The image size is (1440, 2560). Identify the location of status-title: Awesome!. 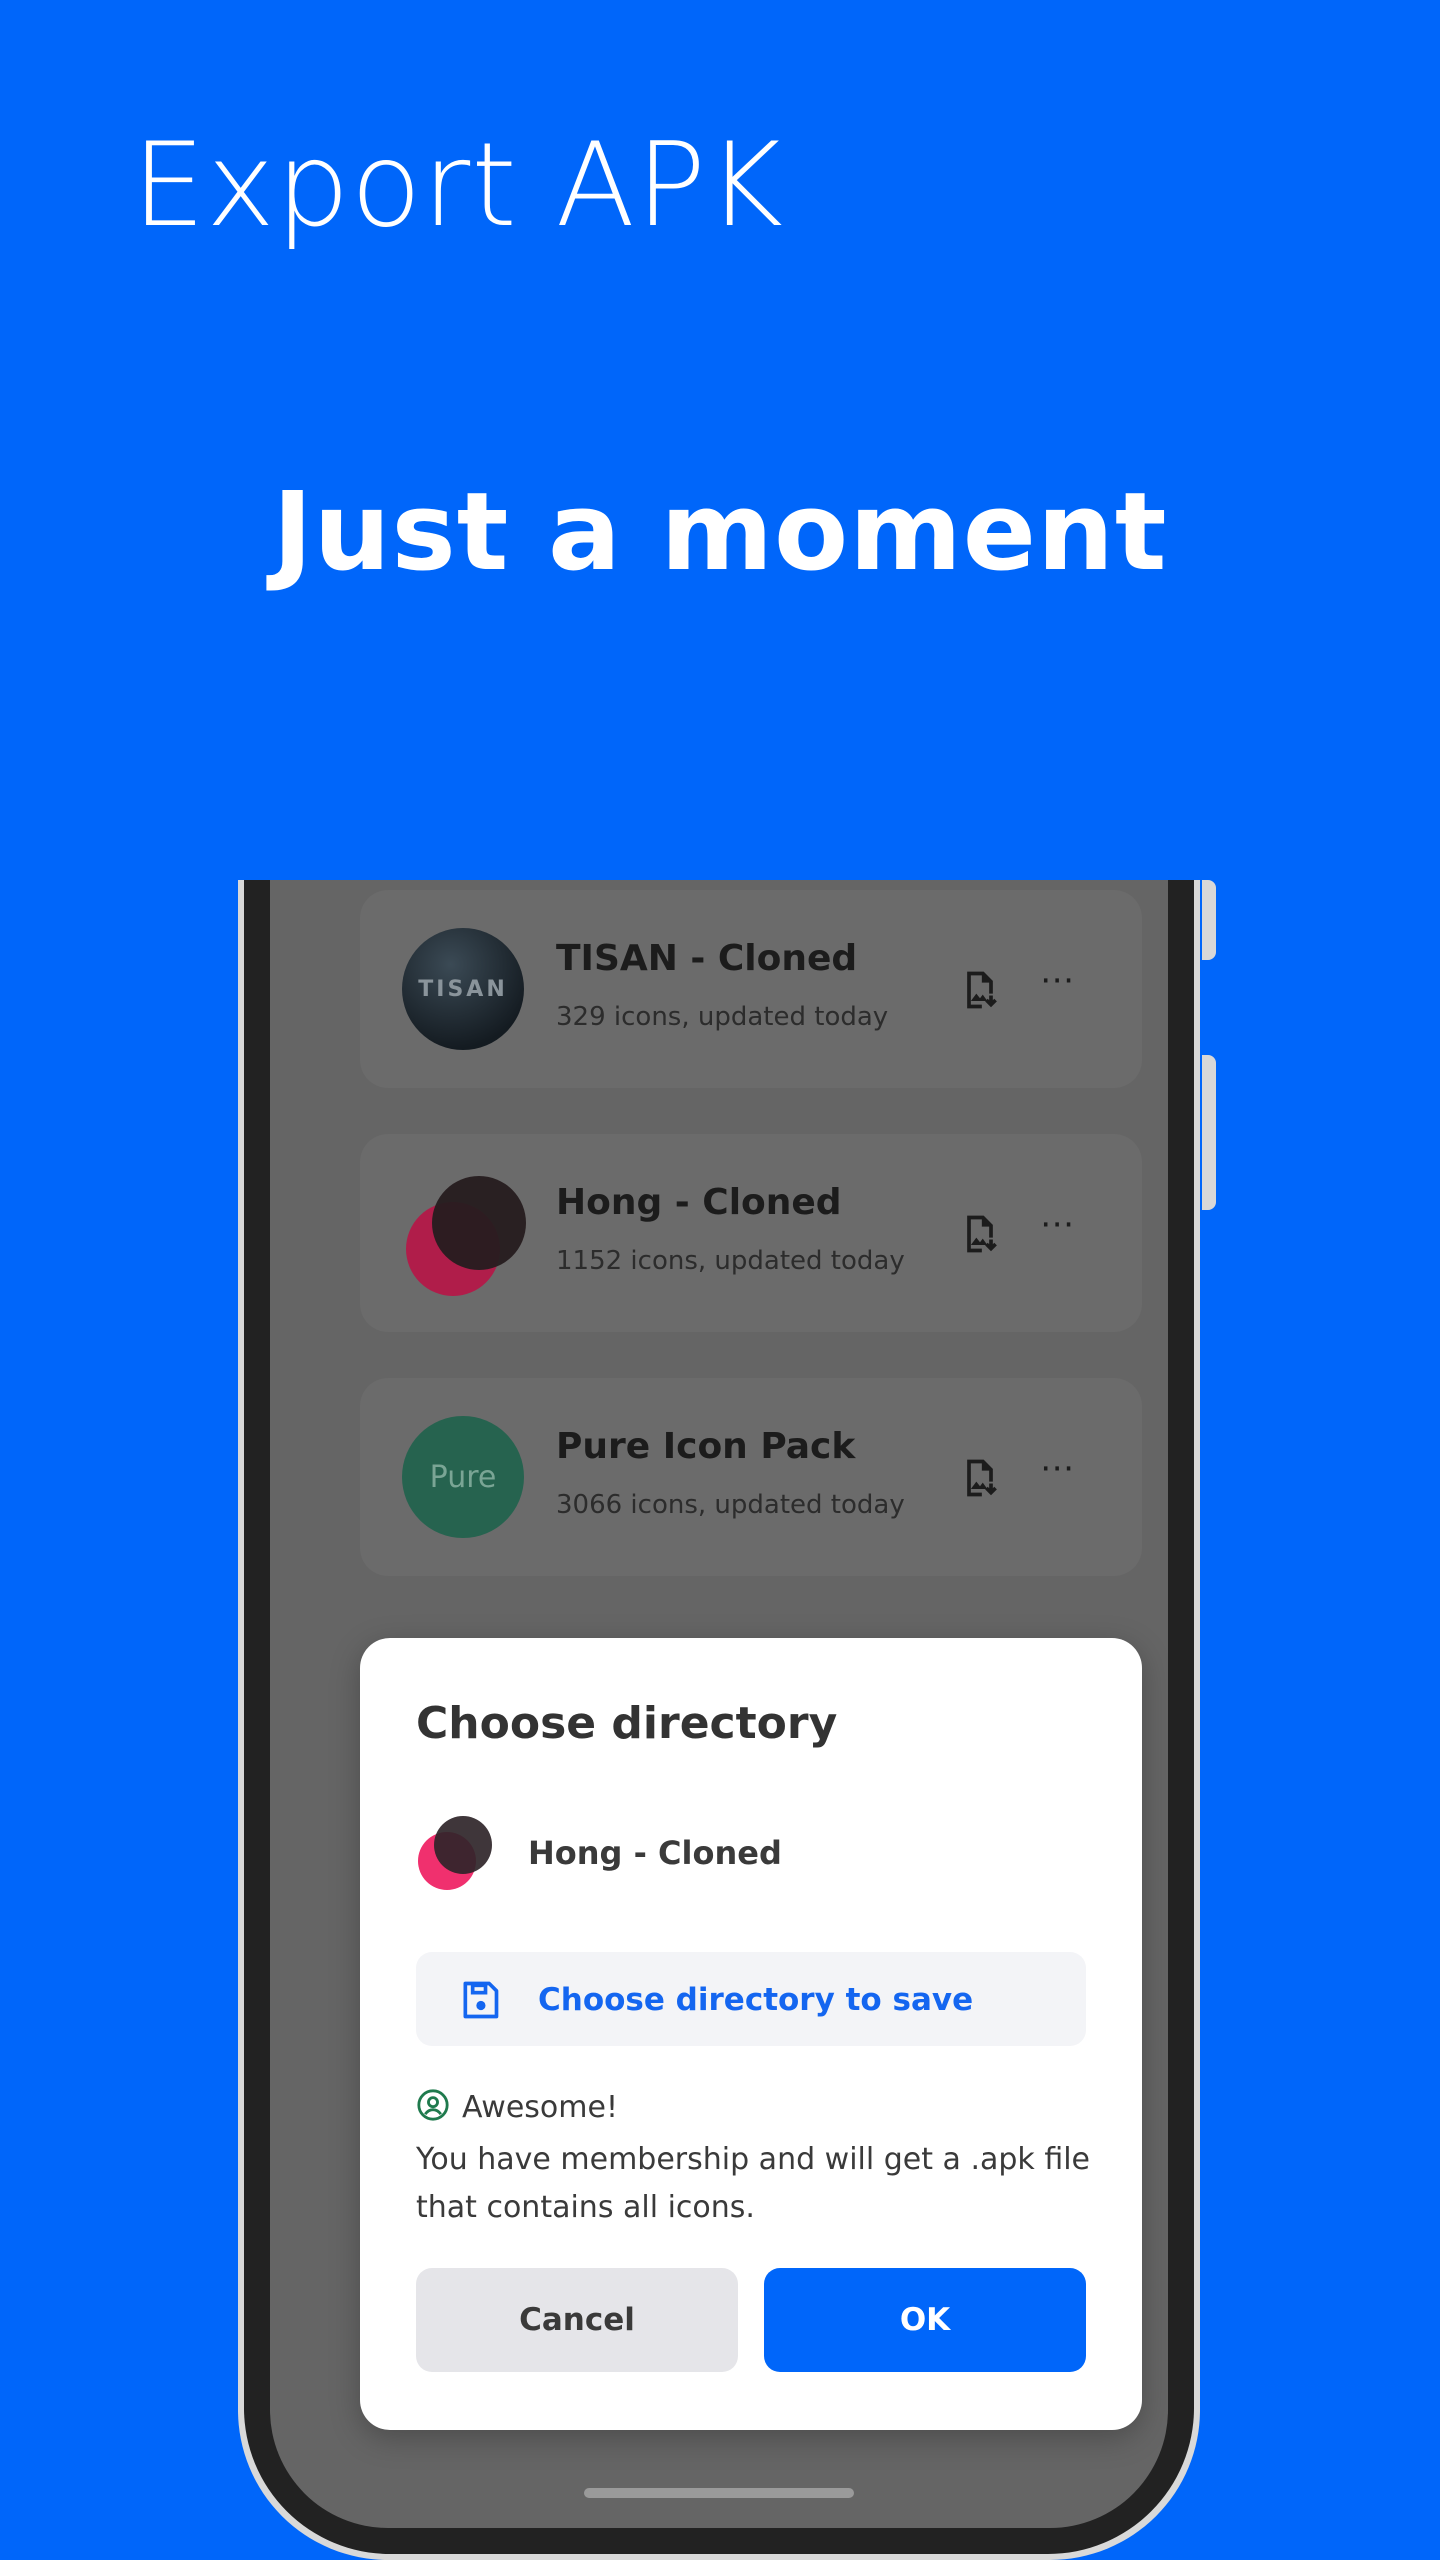
(540, 2107).